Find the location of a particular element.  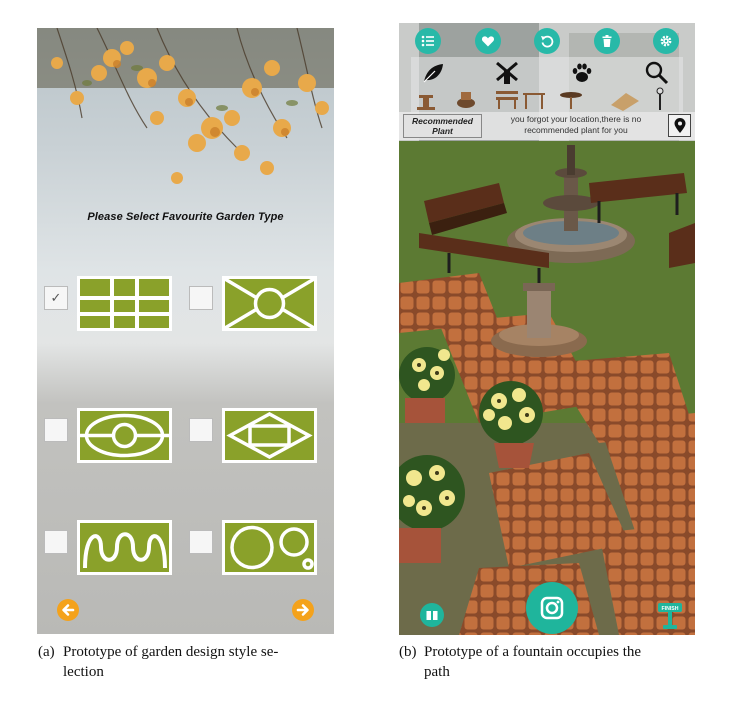

caption-b-line1: Prototype of a fountain occupies the is located at coordinates (533, 652).